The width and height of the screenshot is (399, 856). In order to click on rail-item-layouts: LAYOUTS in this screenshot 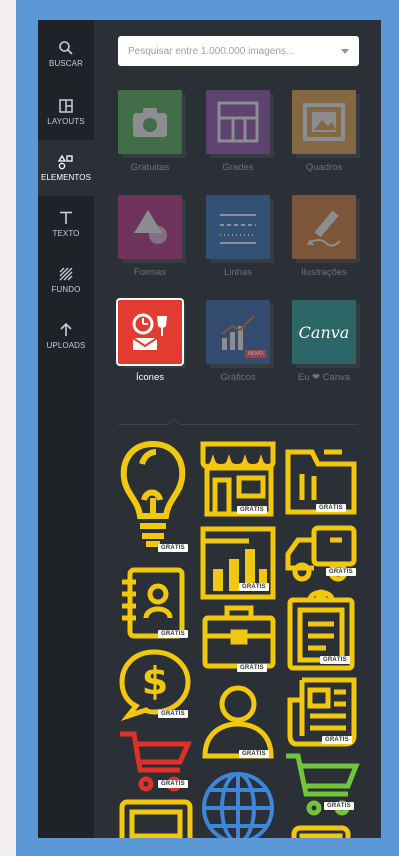, I will do `click(66, 112)`.